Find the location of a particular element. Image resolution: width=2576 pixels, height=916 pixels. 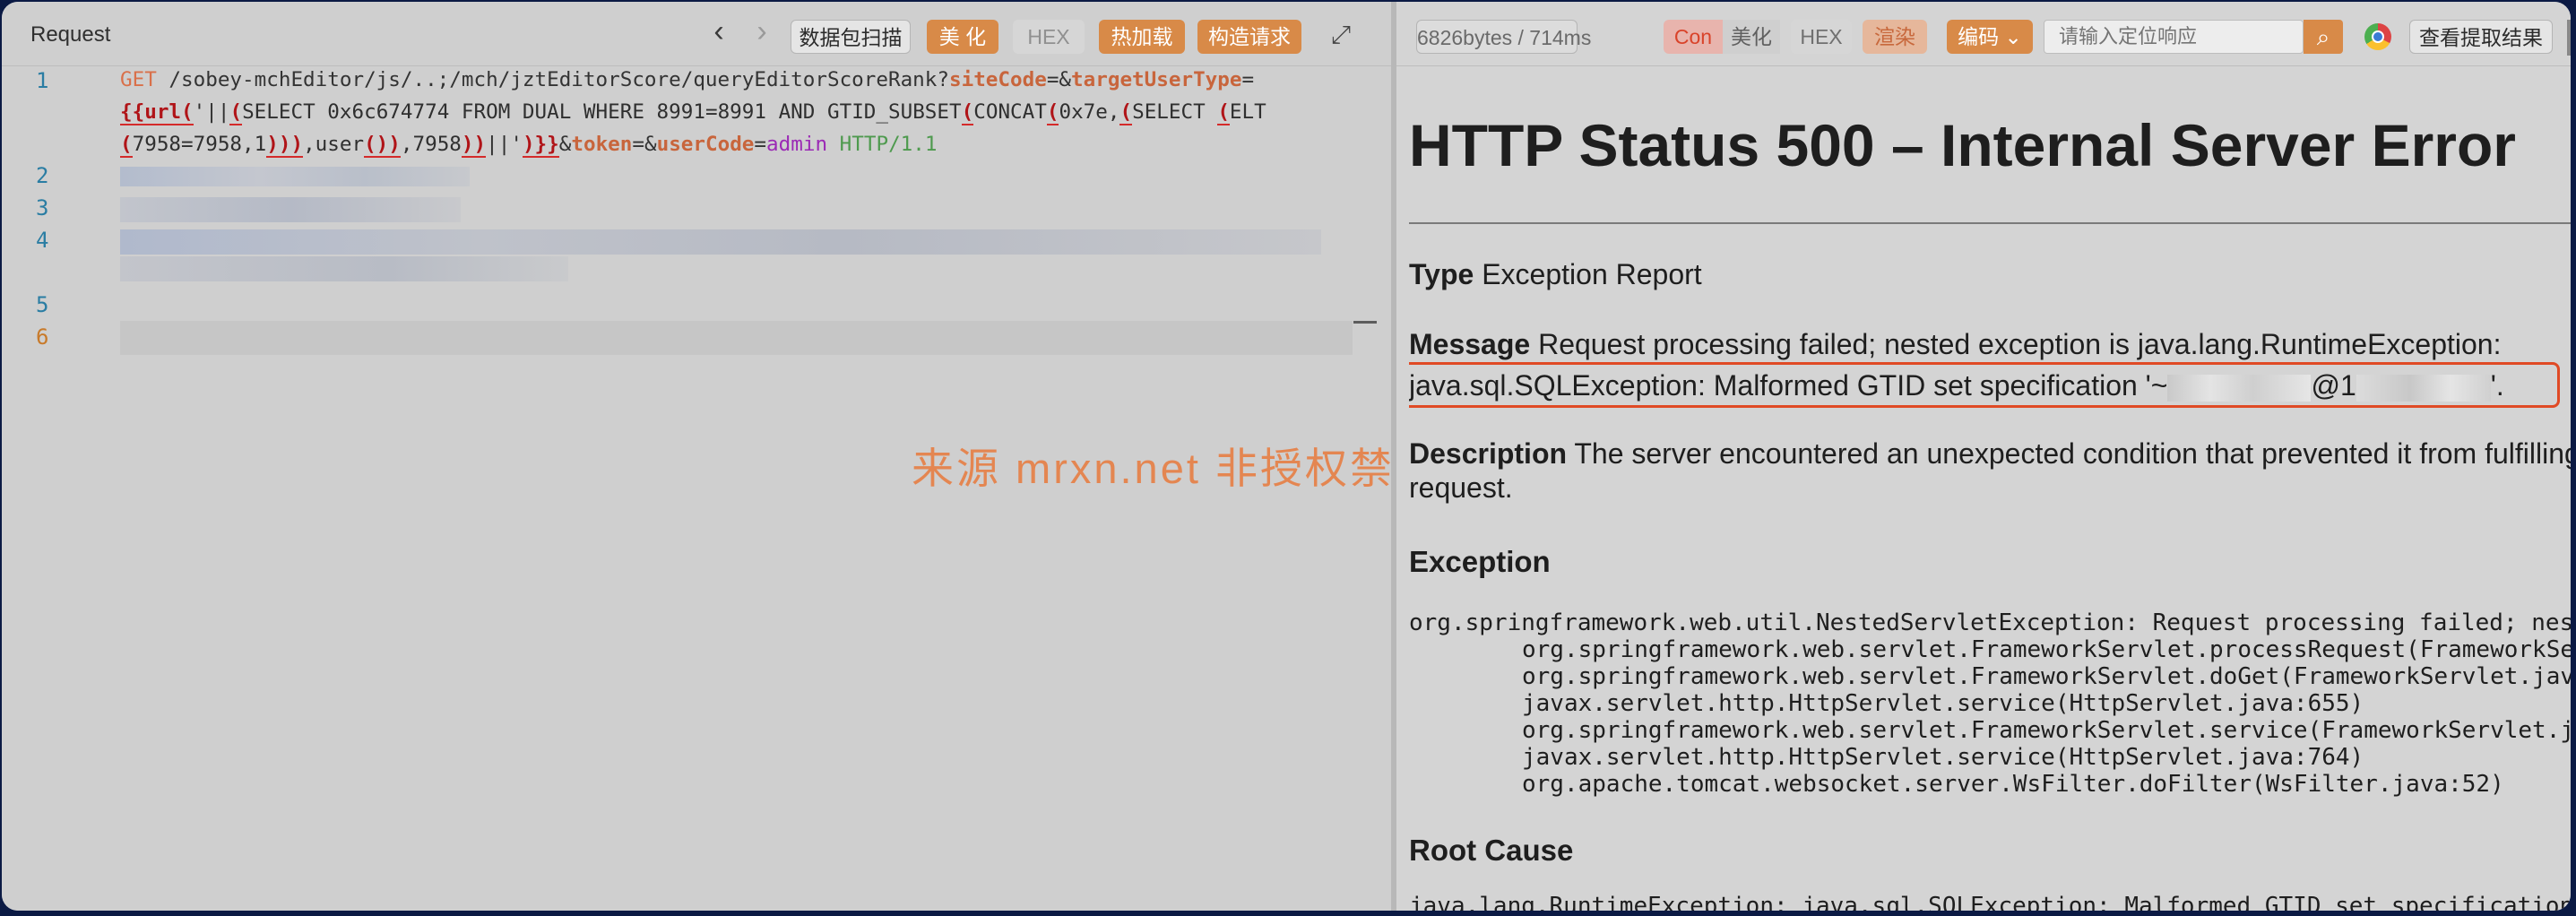

search-button: ⌕ is located at coordinates (2323, 37).